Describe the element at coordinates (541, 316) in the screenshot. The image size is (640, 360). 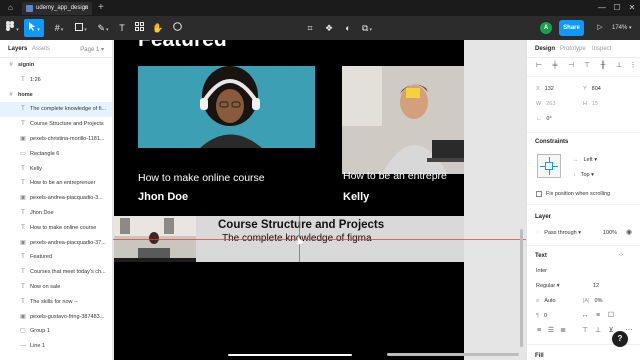
I see `paragraph-spacing-field: ¶ 0` at that location.